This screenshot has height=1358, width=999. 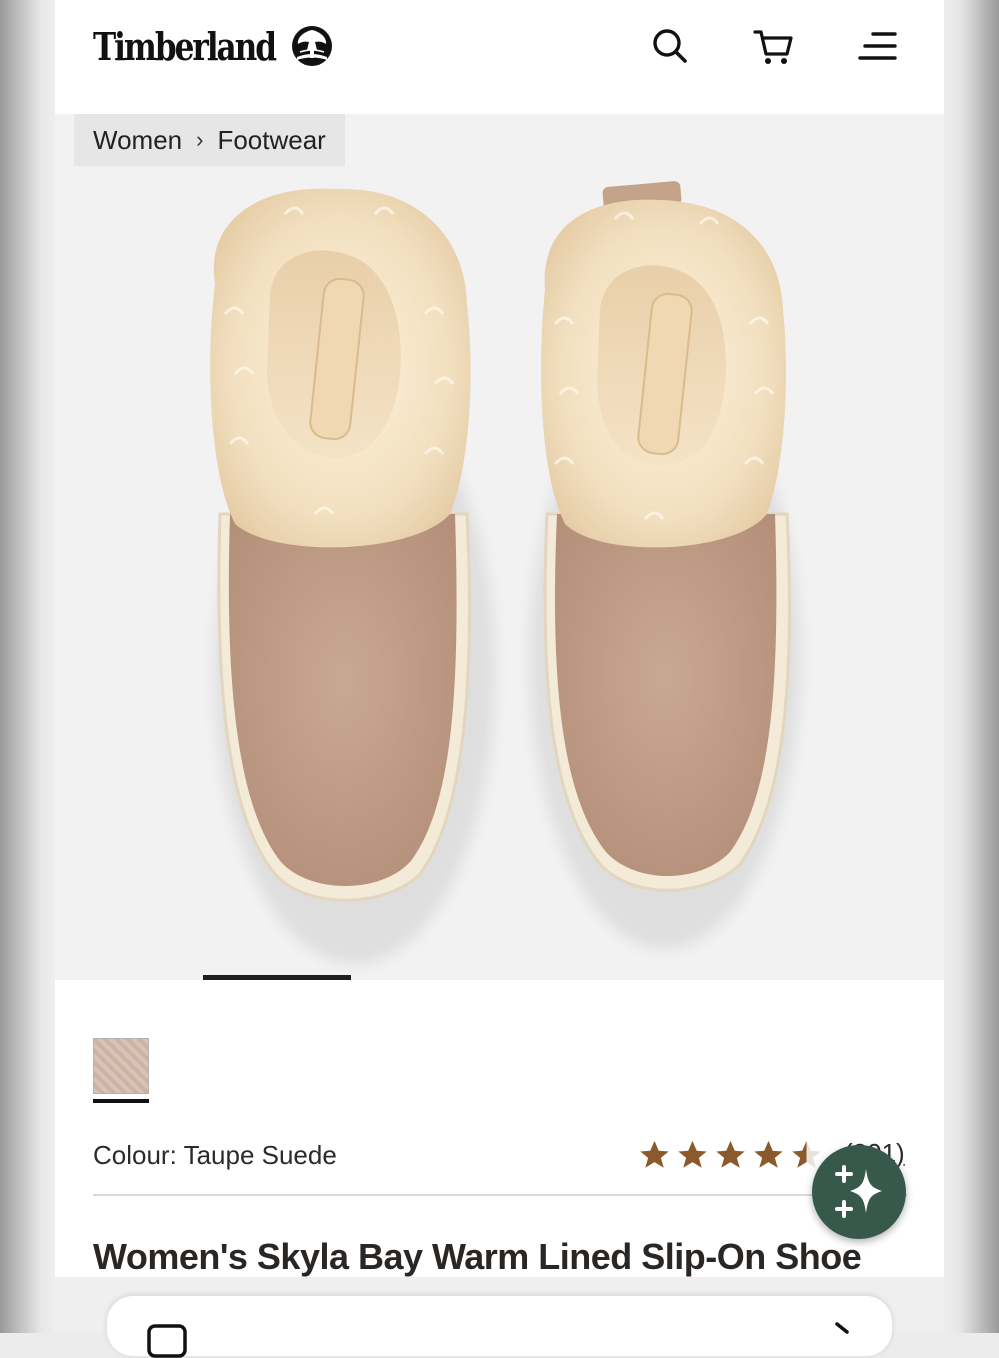 What do you see at coordinates (271, 140) in the screenshot?
I see `breadcrumb-footwear: Footwear` at bounding box center [271, 140].